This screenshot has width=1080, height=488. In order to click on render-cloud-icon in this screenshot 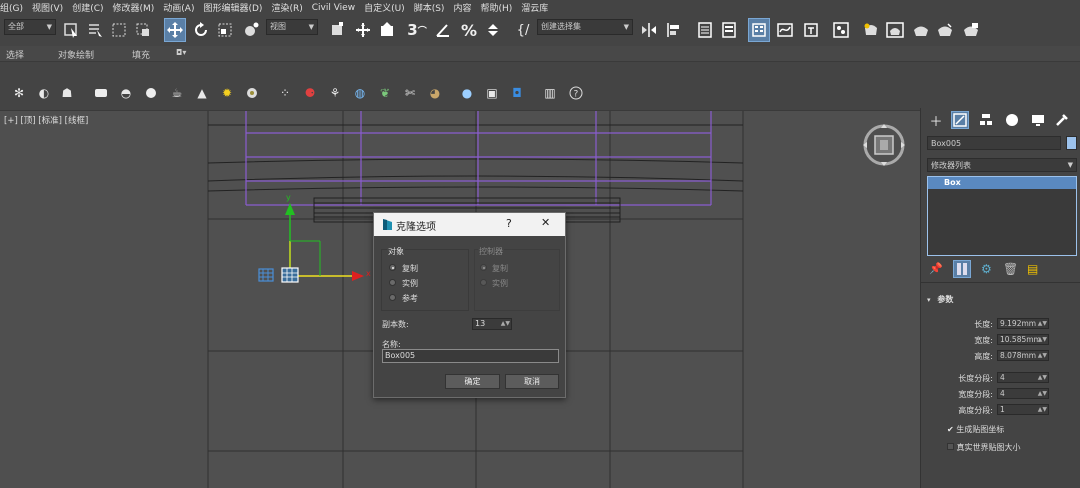, I will do `click(971, 30)`.